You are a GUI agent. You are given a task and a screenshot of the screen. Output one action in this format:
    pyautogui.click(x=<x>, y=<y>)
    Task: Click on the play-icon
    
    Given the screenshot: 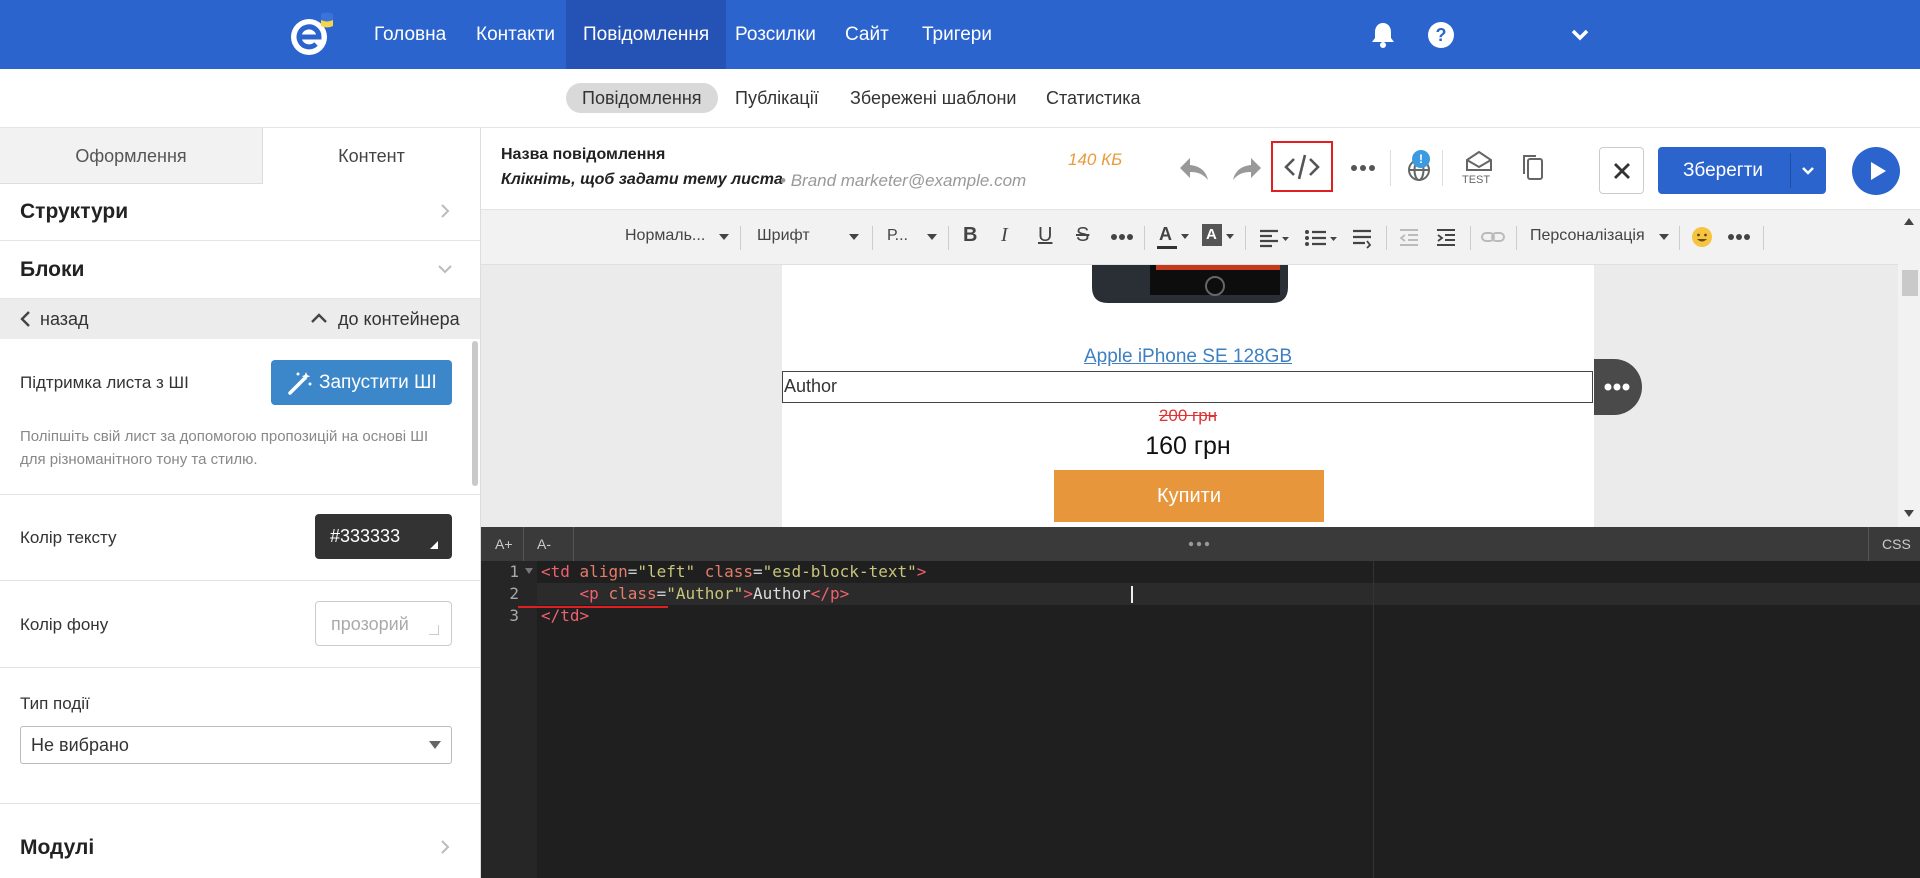 What is the action you would take?
    pyautogui.click(x=1878, y=171)
    